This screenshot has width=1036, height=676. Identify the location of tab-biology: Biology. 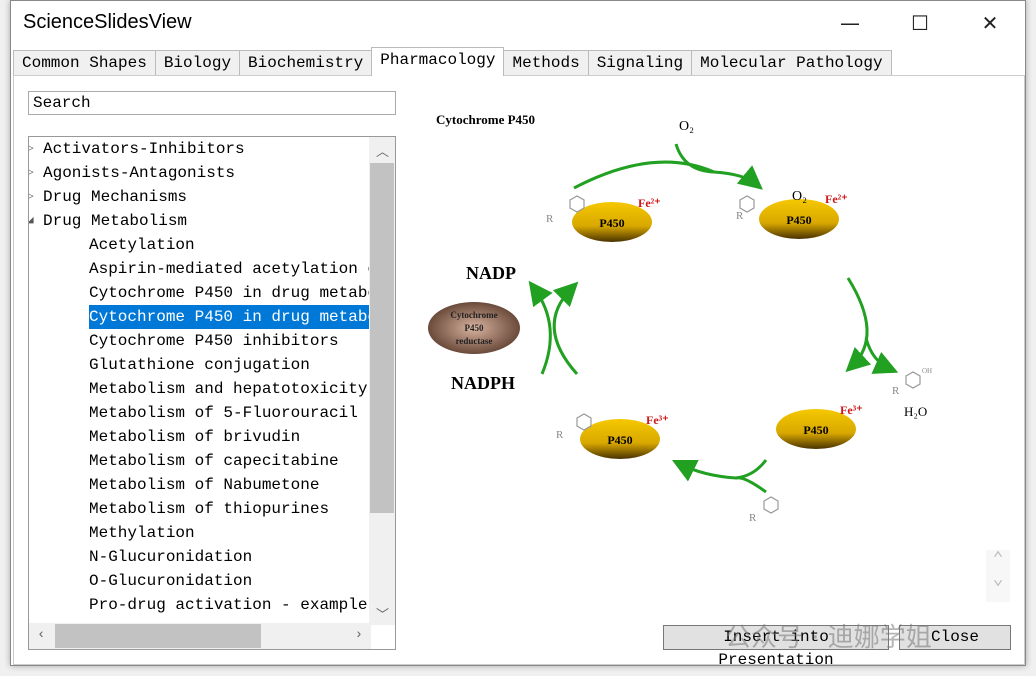
(197, 63).